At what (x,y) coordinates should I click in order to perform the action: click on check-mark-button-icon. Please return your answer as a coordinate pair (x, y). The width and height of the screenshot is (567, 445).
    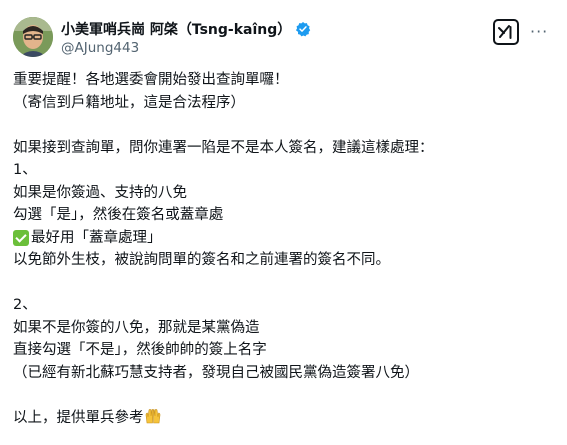
    Looking at the image, I should click on (21, 237).